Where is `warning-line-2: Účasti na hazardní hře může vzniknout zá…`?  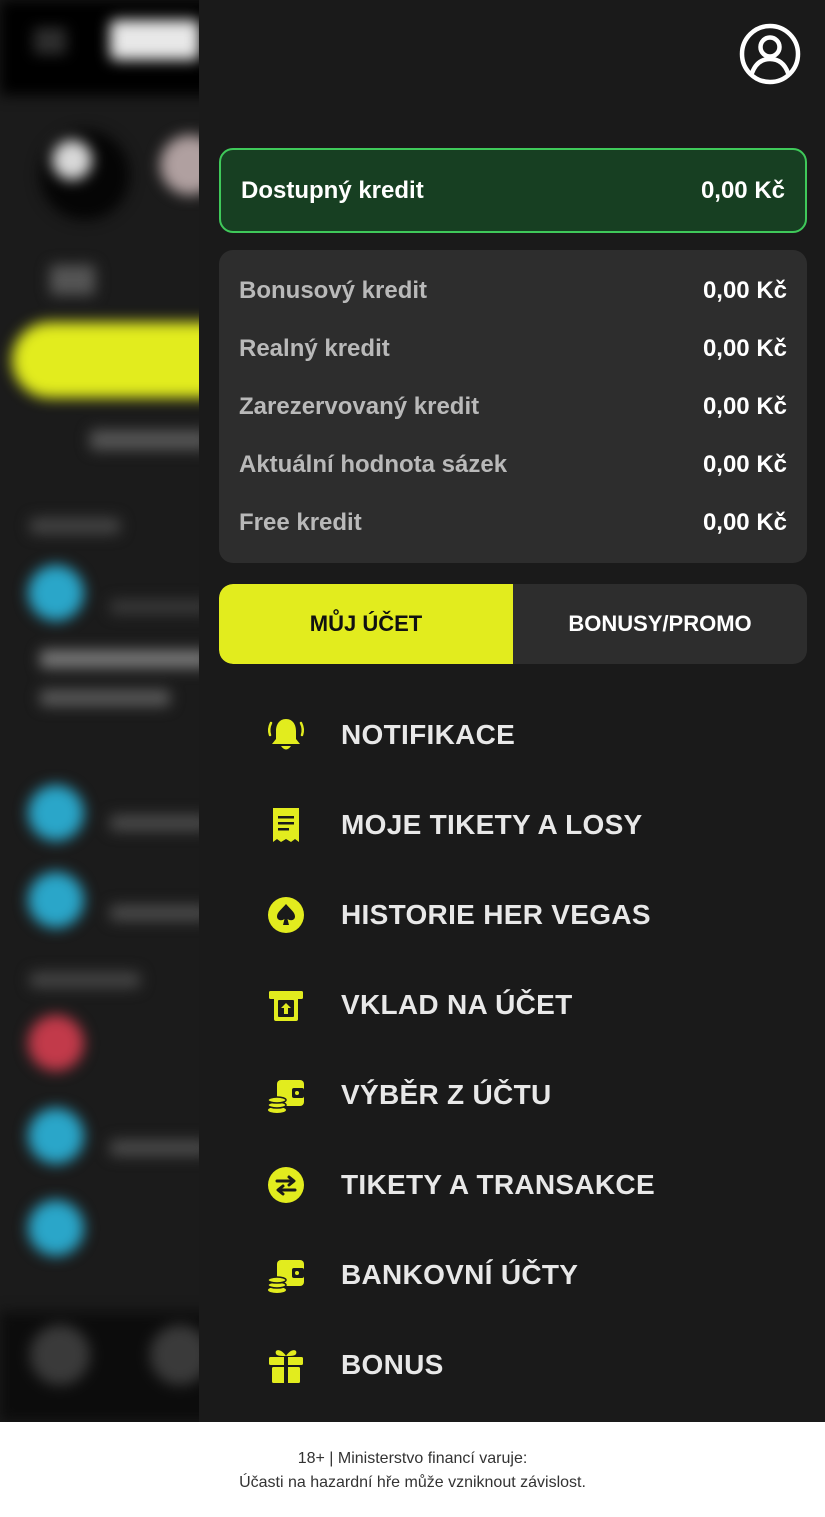 warning-line-2: Účasti na hazardní hře může vzniknout zá… is located at coordinates (412, 1482).